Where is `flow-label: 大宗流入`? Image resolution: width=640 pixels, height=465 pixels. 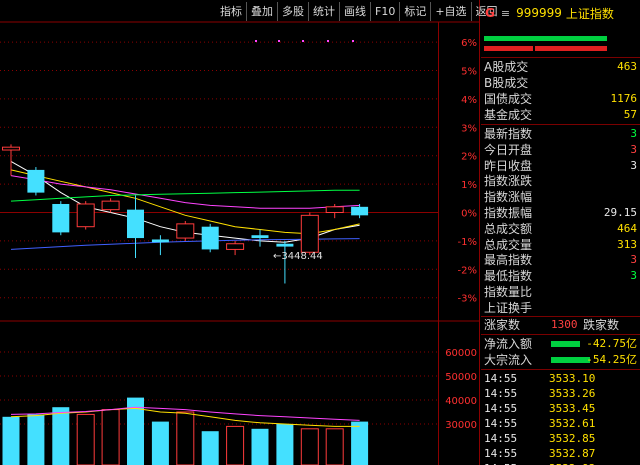 flow-label: 大宗流入 is located at coordinates (508, 360).